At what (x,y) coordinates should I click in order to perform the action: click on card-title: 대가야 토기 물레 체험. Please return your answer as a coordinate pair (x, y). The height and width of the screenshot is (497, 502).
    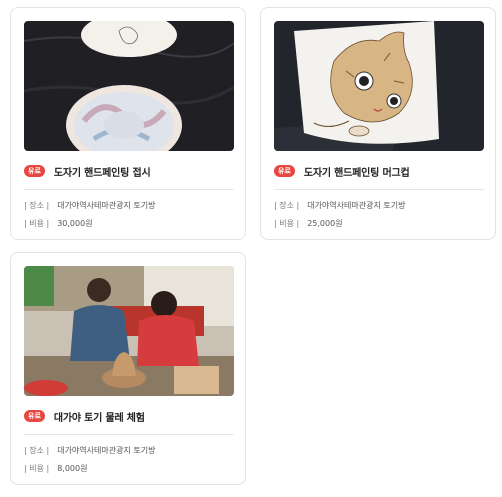
    Looking at the image, I should click on (99, 416).